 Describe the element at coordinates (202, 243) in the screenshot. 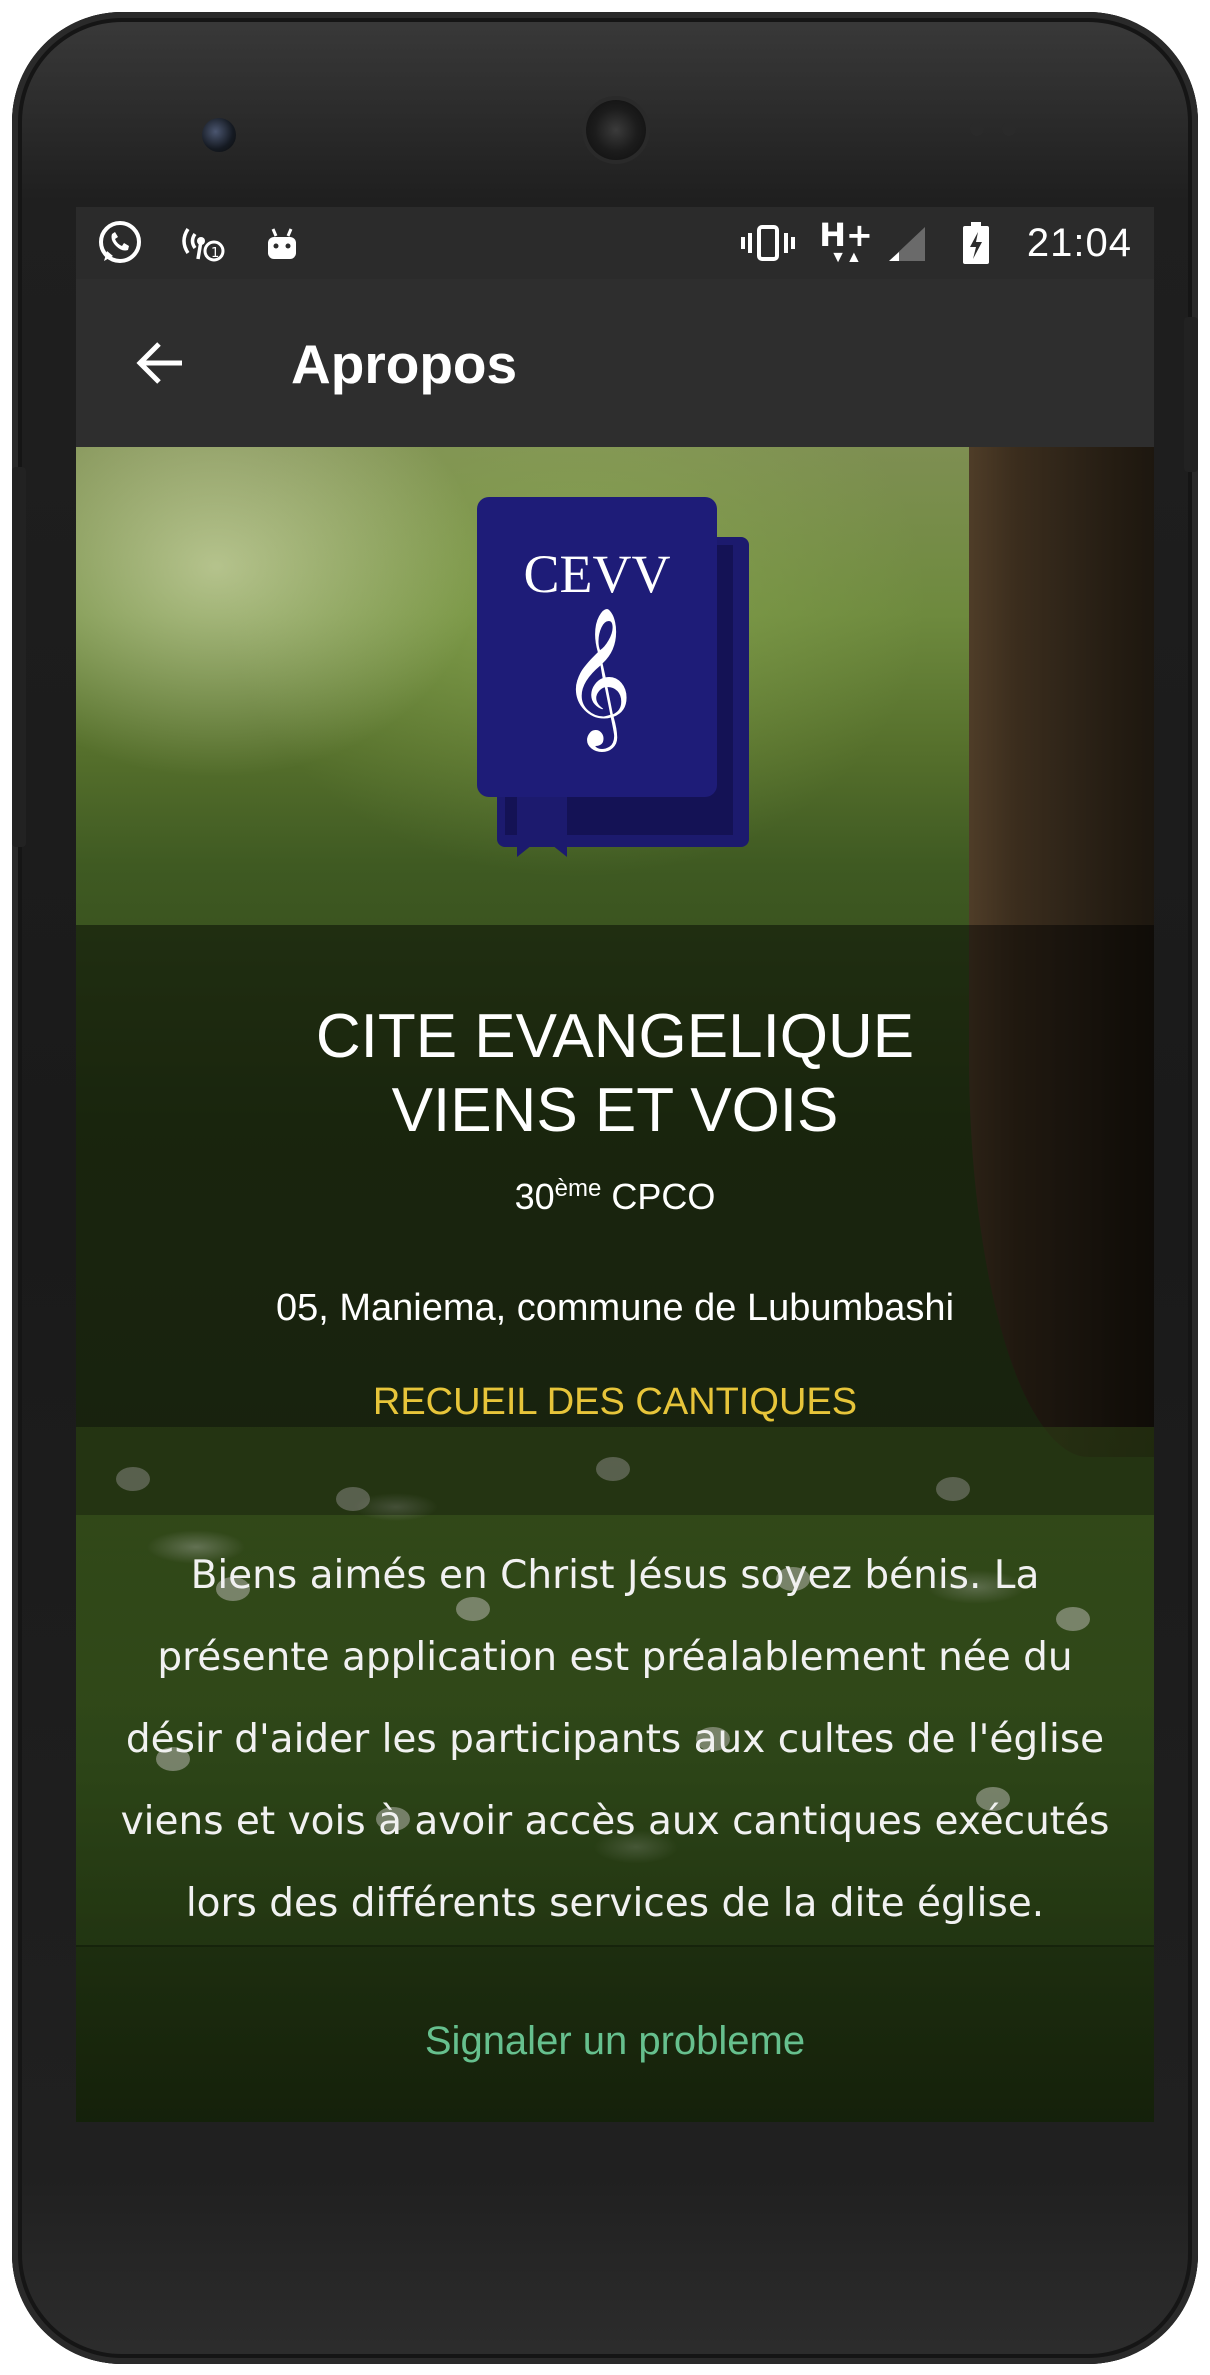

I see `hotspot-icon: 1` at that location.